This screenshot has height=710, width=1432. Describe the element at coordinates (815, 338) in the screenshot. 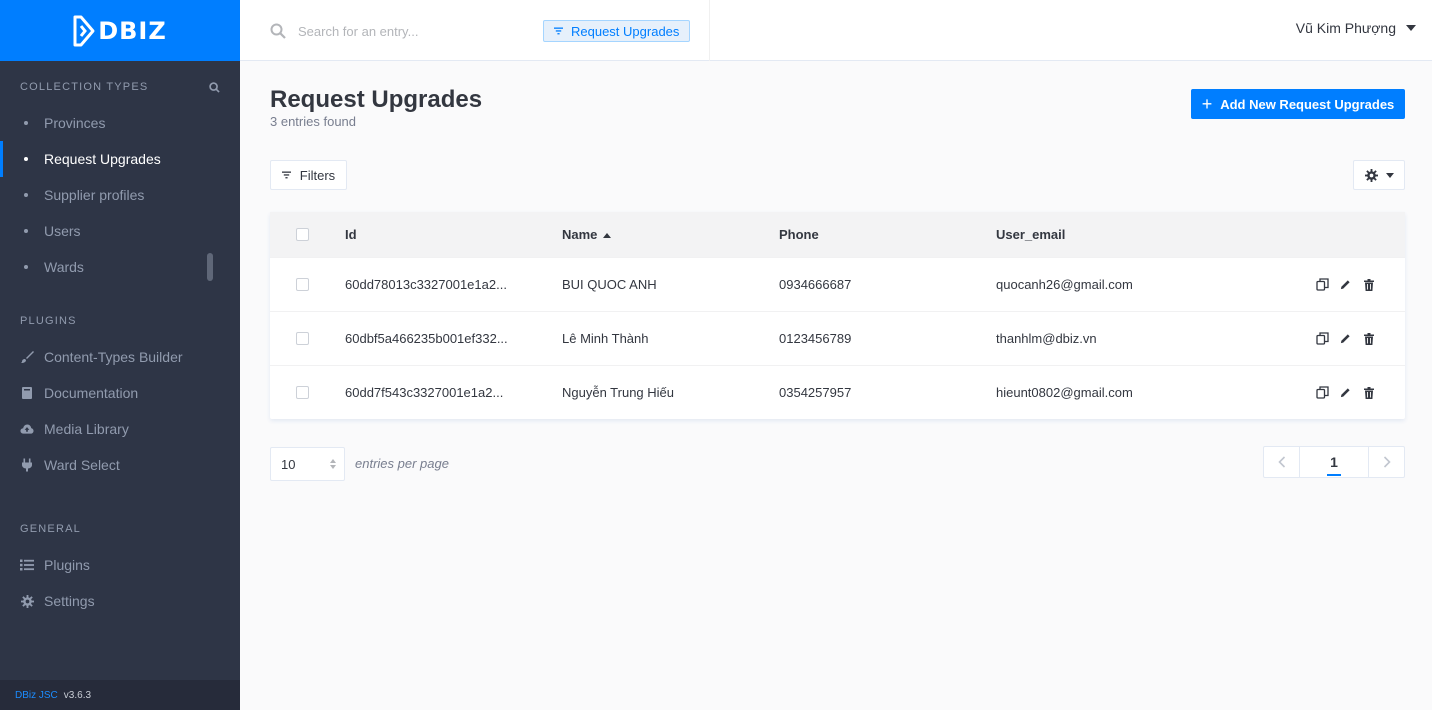

I see `cell-phone: 0123456789` at that location.